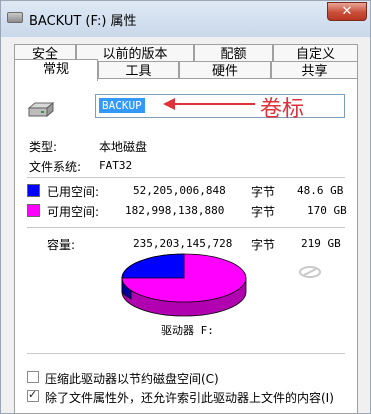  I want to click on capacity-bytes: 235,203,145,728, so click(183, 243).